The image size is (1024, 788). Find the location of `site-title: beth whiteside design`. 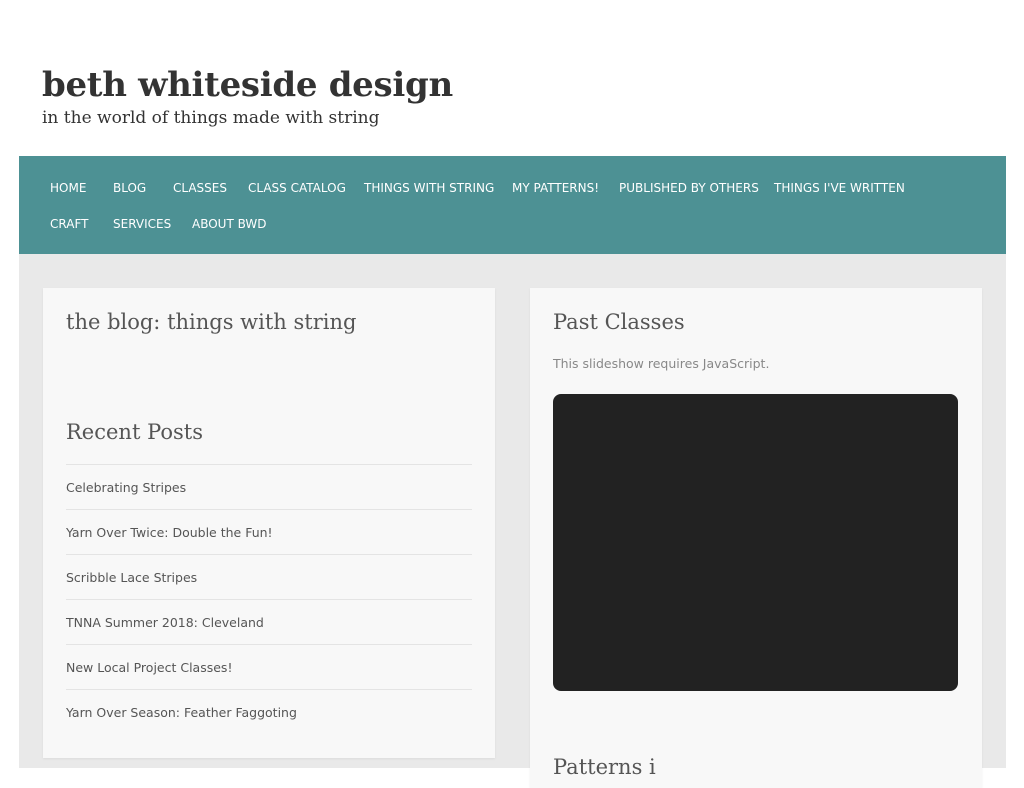

site-title: beth whiteside design is located at coordinates (247, 85).